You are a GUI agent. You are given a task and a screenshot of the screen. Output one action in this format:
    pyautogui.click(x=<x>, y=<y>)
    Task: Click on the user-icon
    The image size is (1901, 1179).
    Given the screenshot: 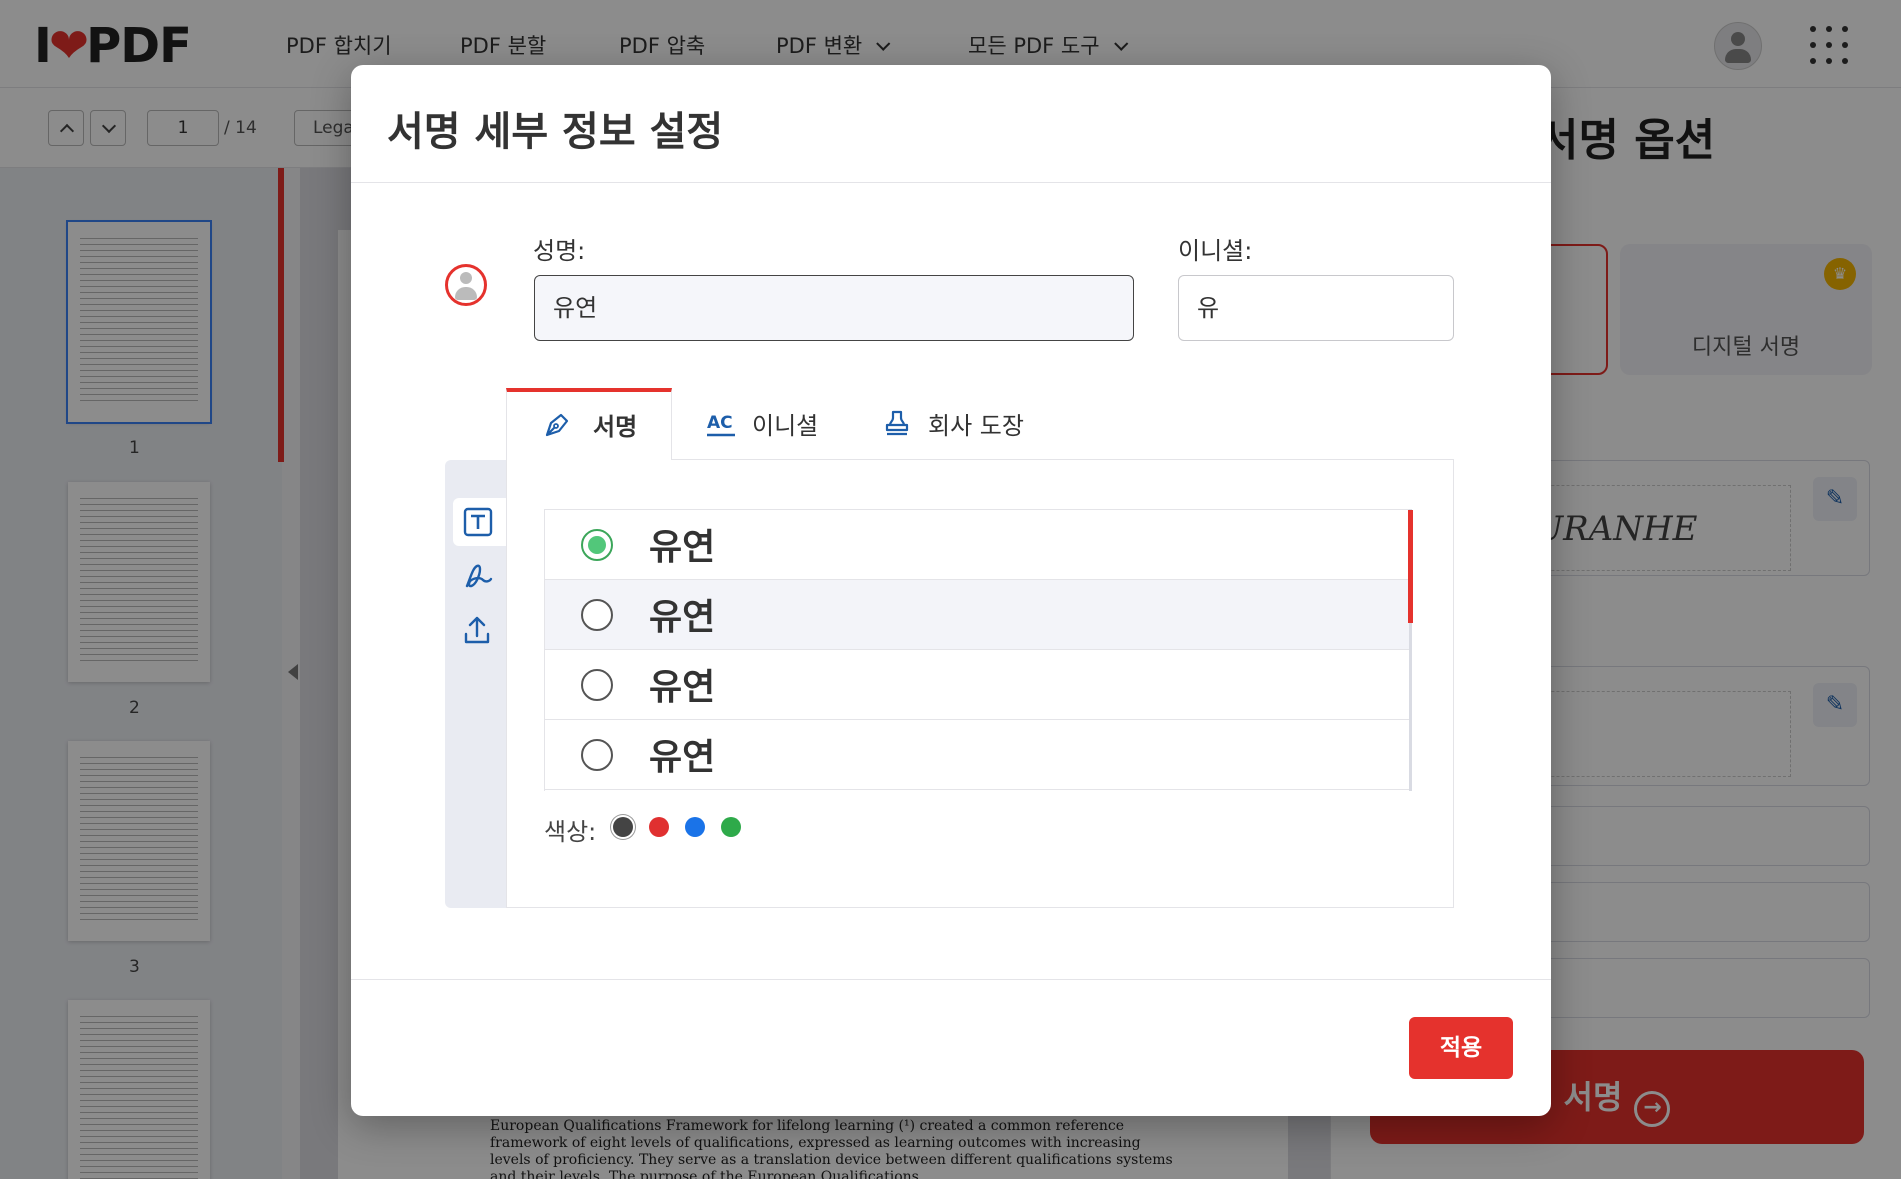 What is the action you would take?
    pyautogui.click(x=466, y=285)
    